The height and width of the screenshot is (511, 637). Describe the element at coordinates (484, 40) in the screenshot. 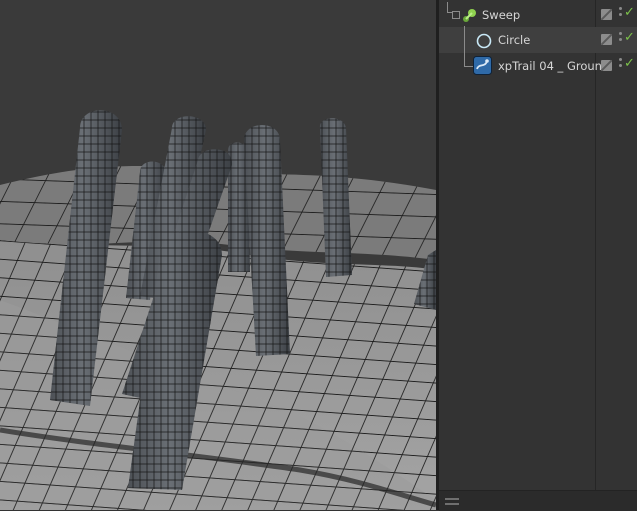

I see `circle-spline-icon` at that location.